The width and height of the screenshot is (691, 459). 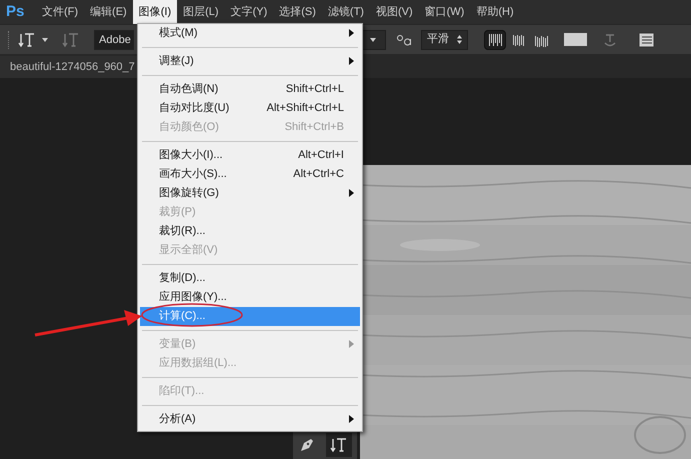 I want to click on panel-icon, so click(x=646, y=39).